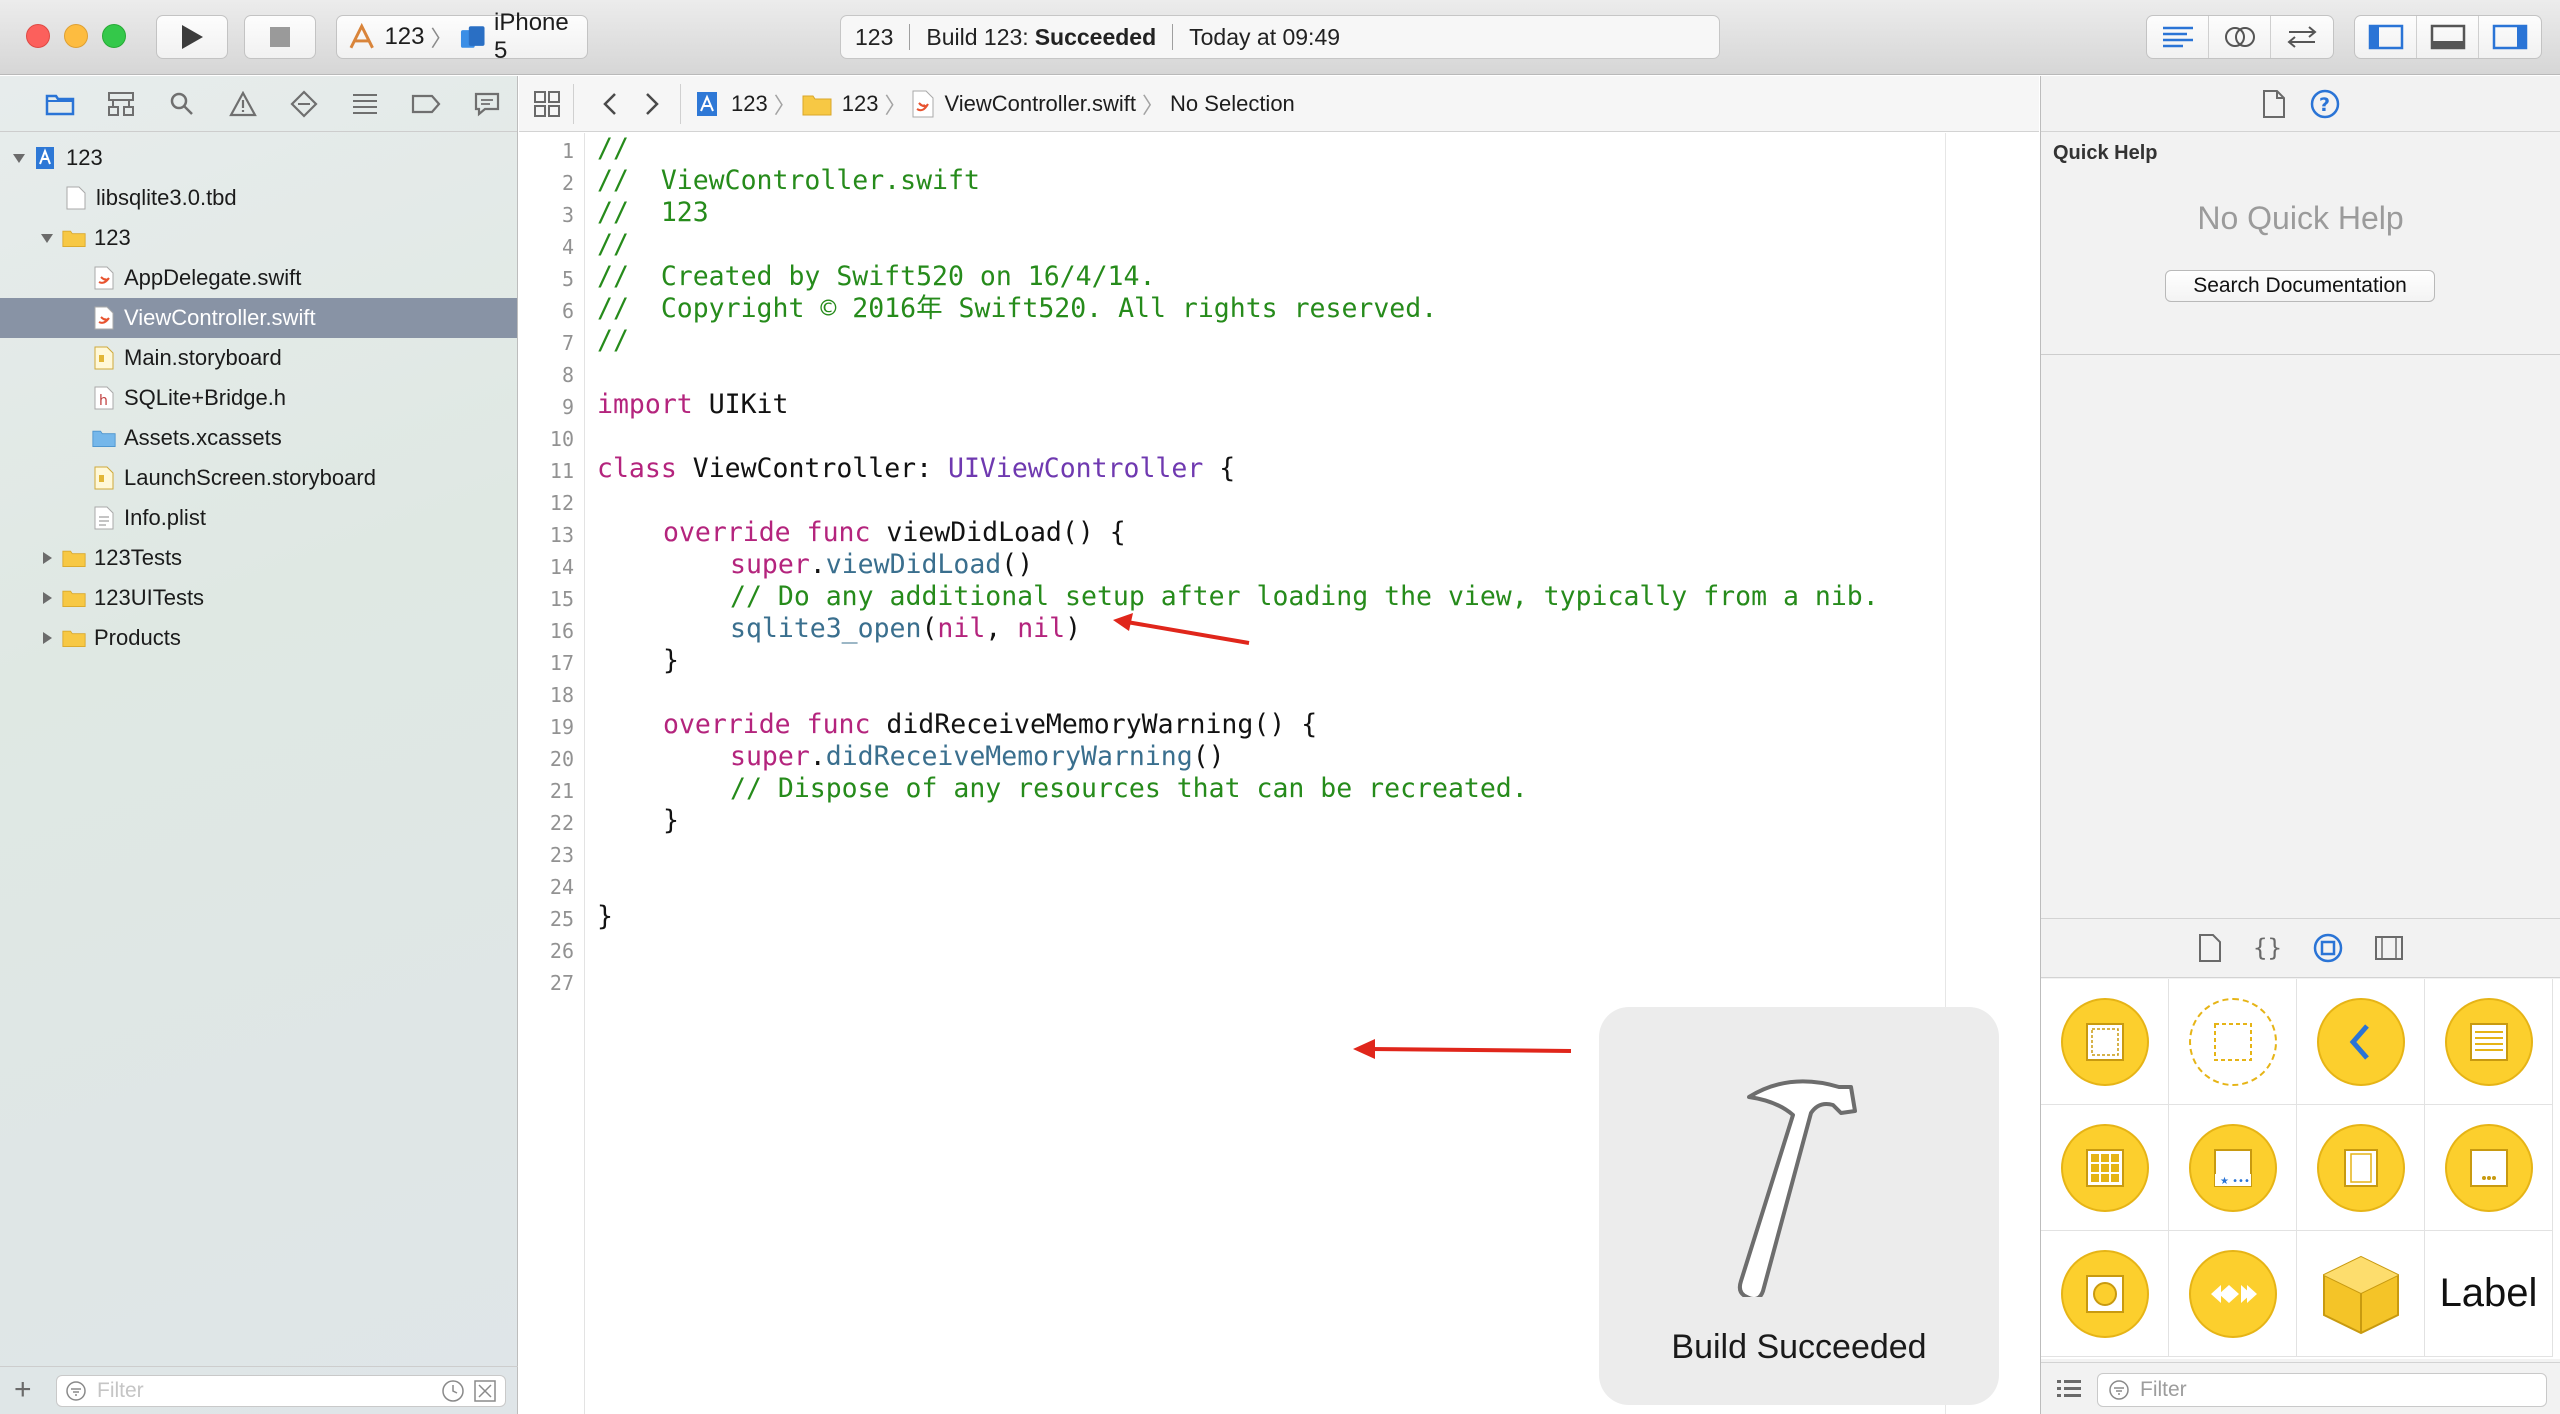  What do you see at coordinates (462, 36) in the screenshot?
I see `scheme-selector: 123 〉 iPhone 5` at bounding box center [462, 36].